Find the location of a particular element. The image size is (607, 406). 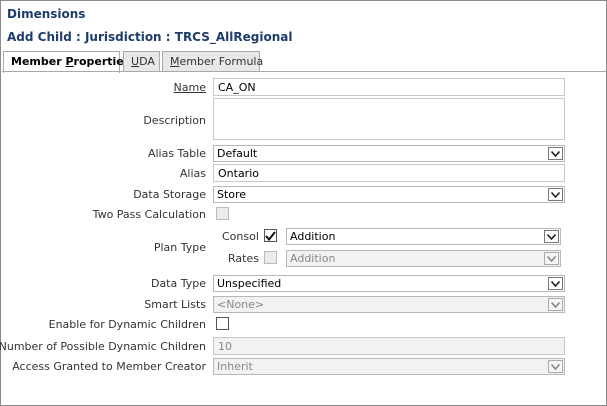

description-textarea is located at coordinates (389, 119).